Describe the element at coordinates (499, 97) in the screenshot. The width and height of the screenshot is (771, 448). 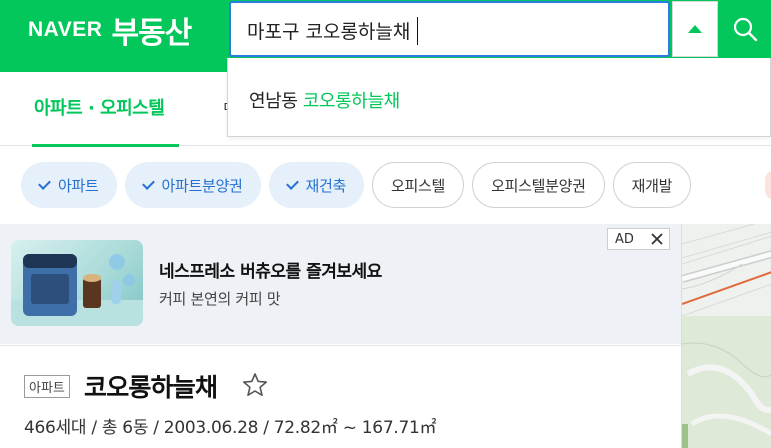
I see `autocomplete-dropdown: 연남동 코오롱하늘채` at that location.